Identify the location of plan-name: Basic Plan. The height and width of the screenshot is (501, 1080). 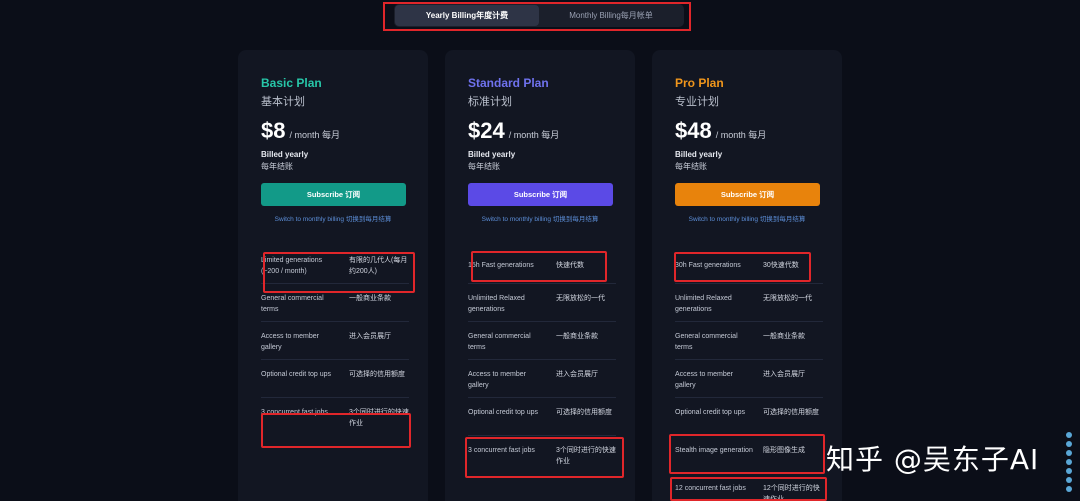
(291, 83).